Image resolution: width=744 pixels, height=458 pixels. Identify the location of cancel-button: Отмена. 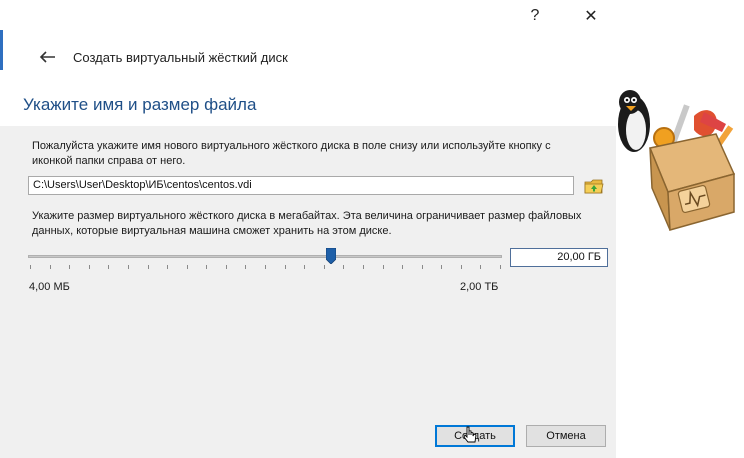
(566, 436).